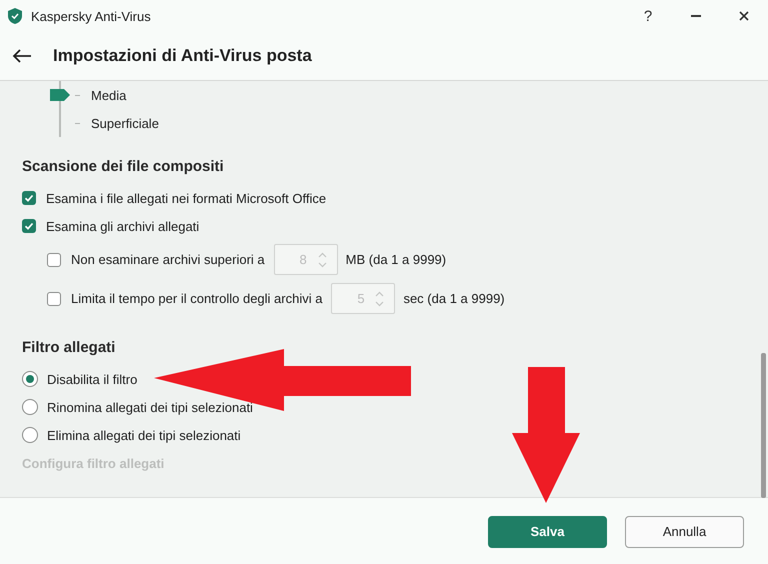 The height and width of the screenshot is (564, 768). I want to click on radio-label: Elimina allegati dei tipi selezionati, so click(144, 435).